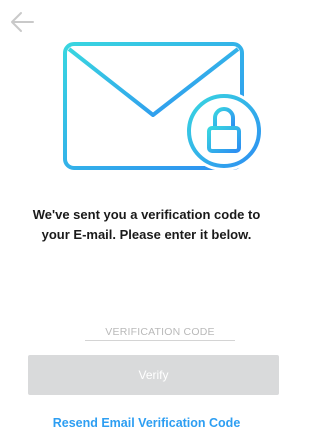  What do you see at coordinates (146, 234) in the screenshot?
I see `instruction-line-2: your E-mail. Please enter it below.` at bounding box center [146, 234].